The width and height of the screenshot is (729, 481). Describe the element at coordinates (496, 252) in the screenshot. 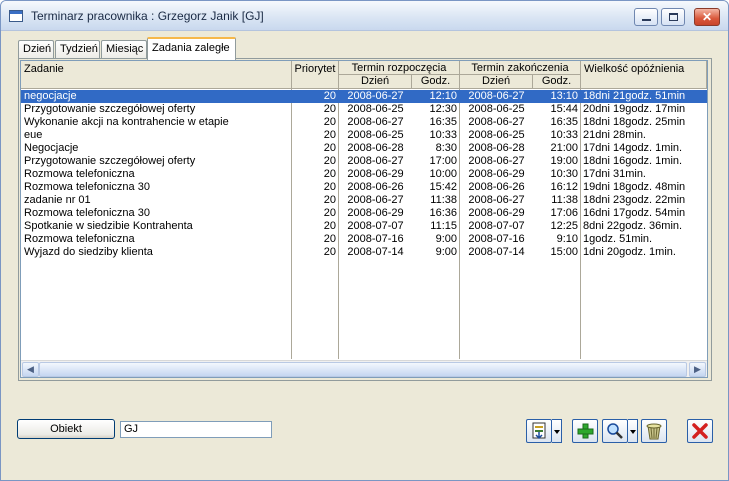

I see `cell-end-dzien: 2008-07-14` at that location.